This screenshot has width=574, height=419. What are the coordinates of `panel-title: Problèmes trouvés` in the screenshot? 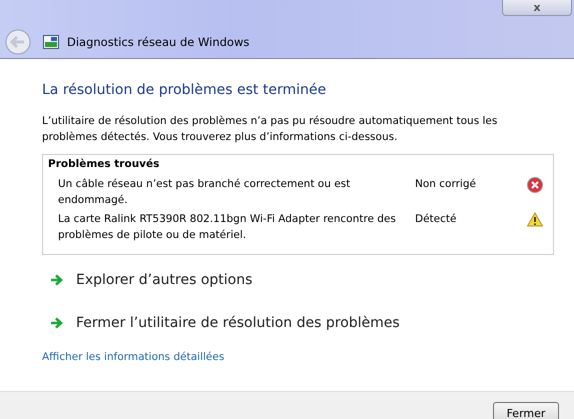 It's located at (104, 164).